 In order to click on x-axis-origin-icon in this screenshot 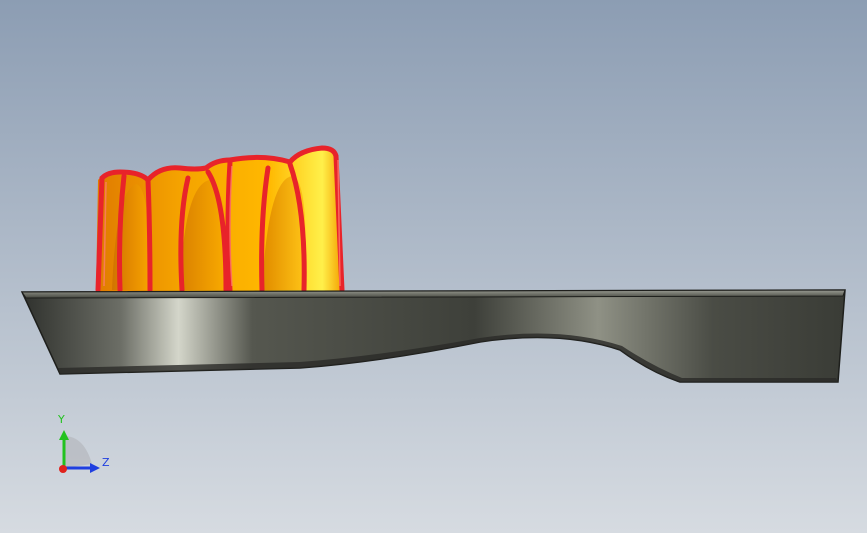, I will do `click(63, 469)`.